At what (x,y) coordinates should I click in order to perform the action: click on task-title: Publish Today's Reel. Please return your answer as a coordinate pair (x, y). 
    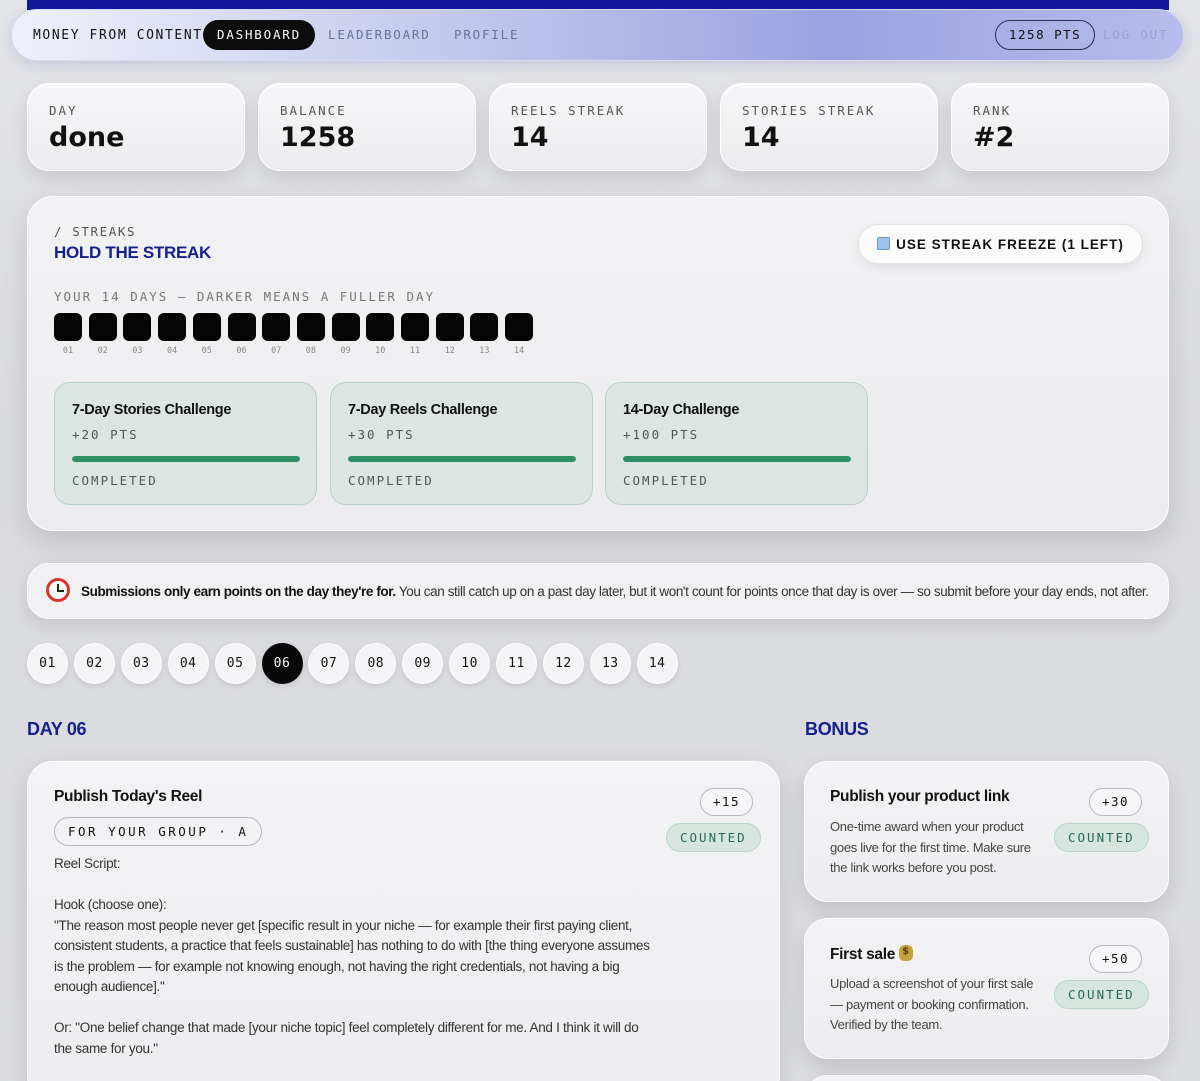
    Looking at the image, I should click on (128, 796).